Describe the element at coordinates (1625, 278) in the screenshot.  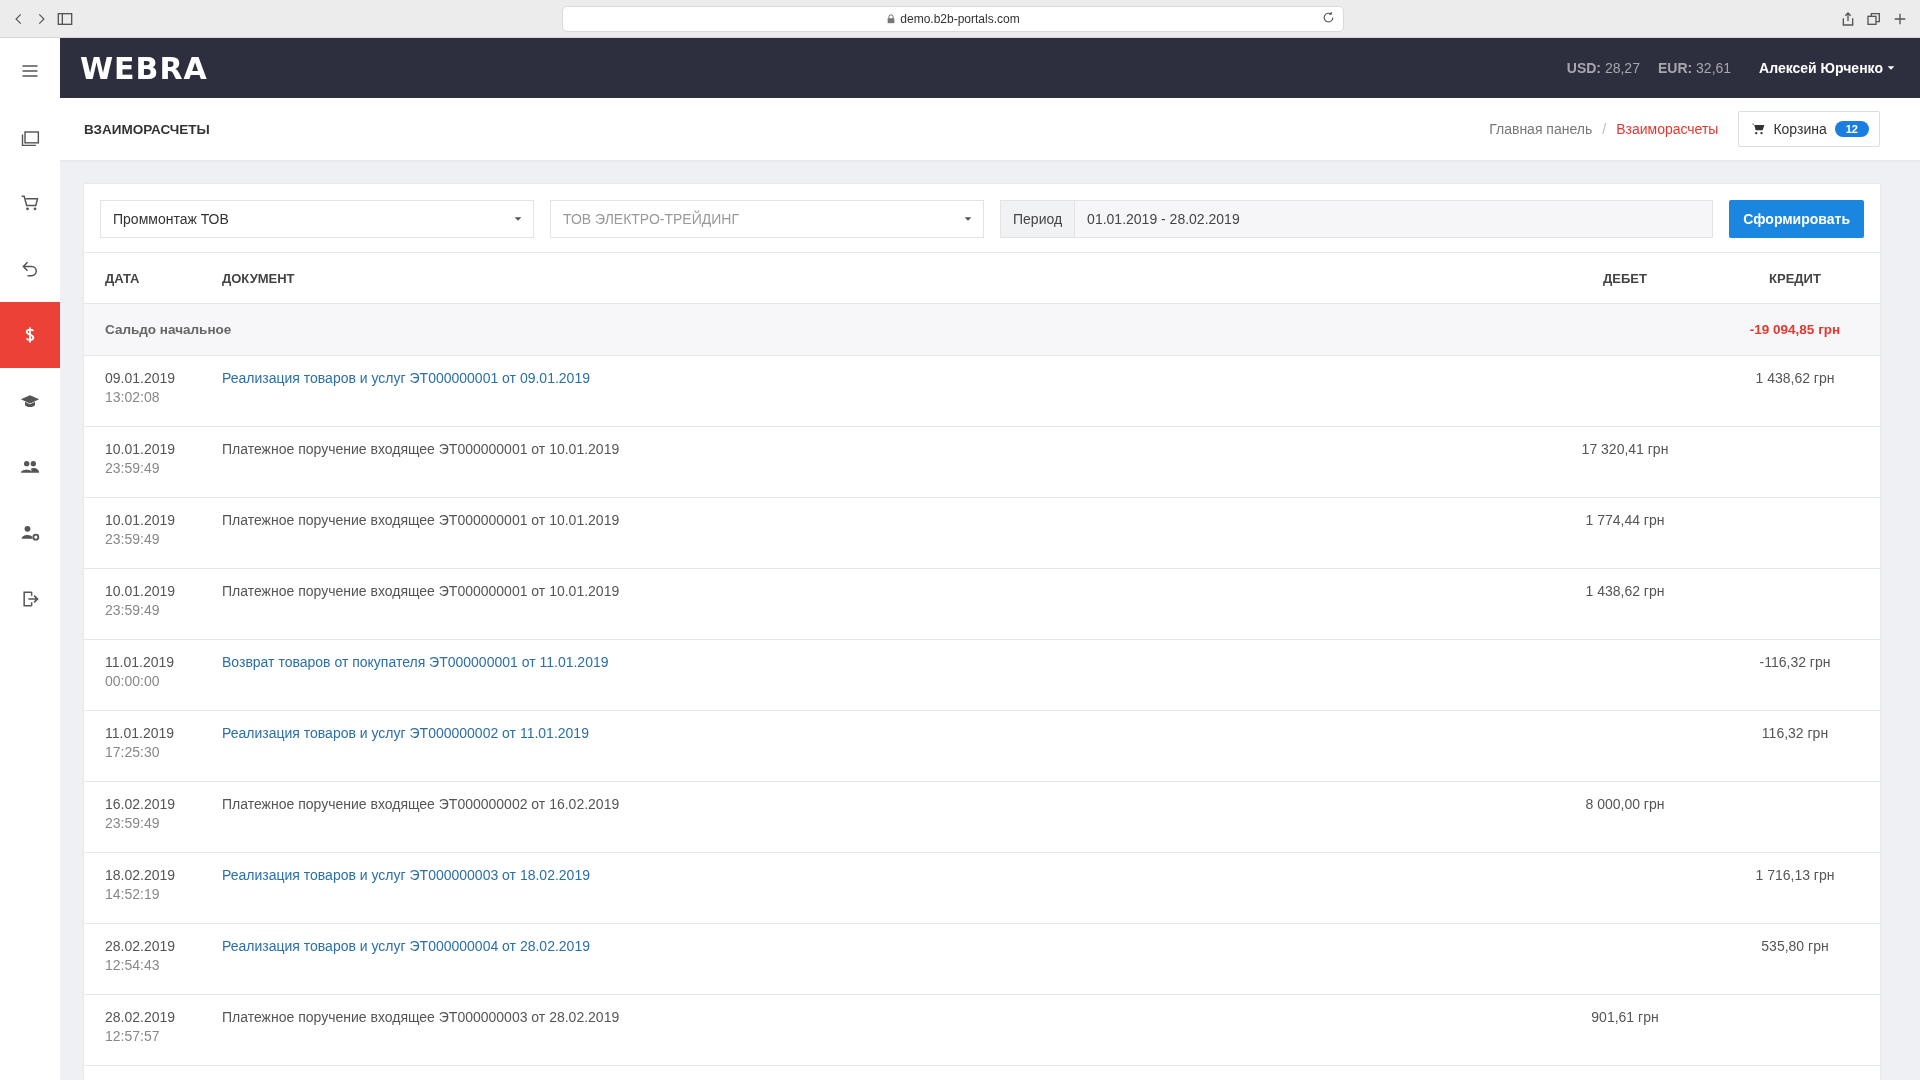
I see `column-header: ДЕБЕТ` at that location.